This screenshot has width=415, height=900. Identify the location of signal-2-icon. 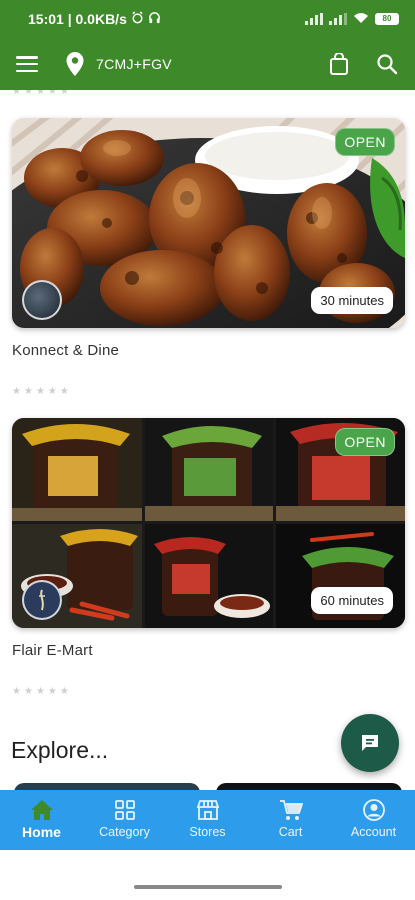
(338, 19).